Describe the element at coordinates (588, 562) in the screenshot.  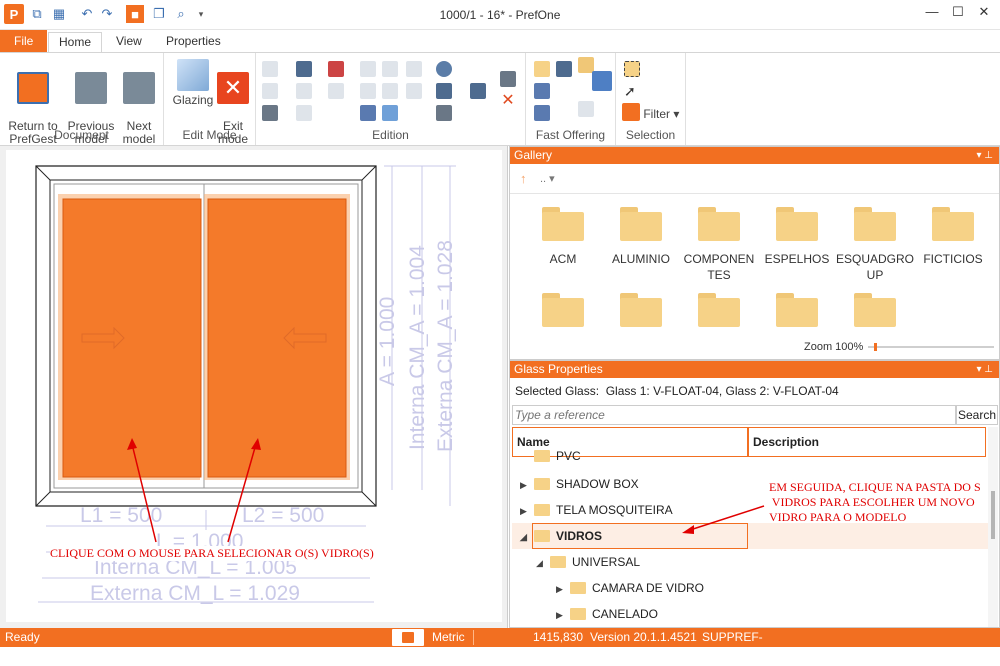
I see `tree-item: ◢ UNIVERSAL` at that location.